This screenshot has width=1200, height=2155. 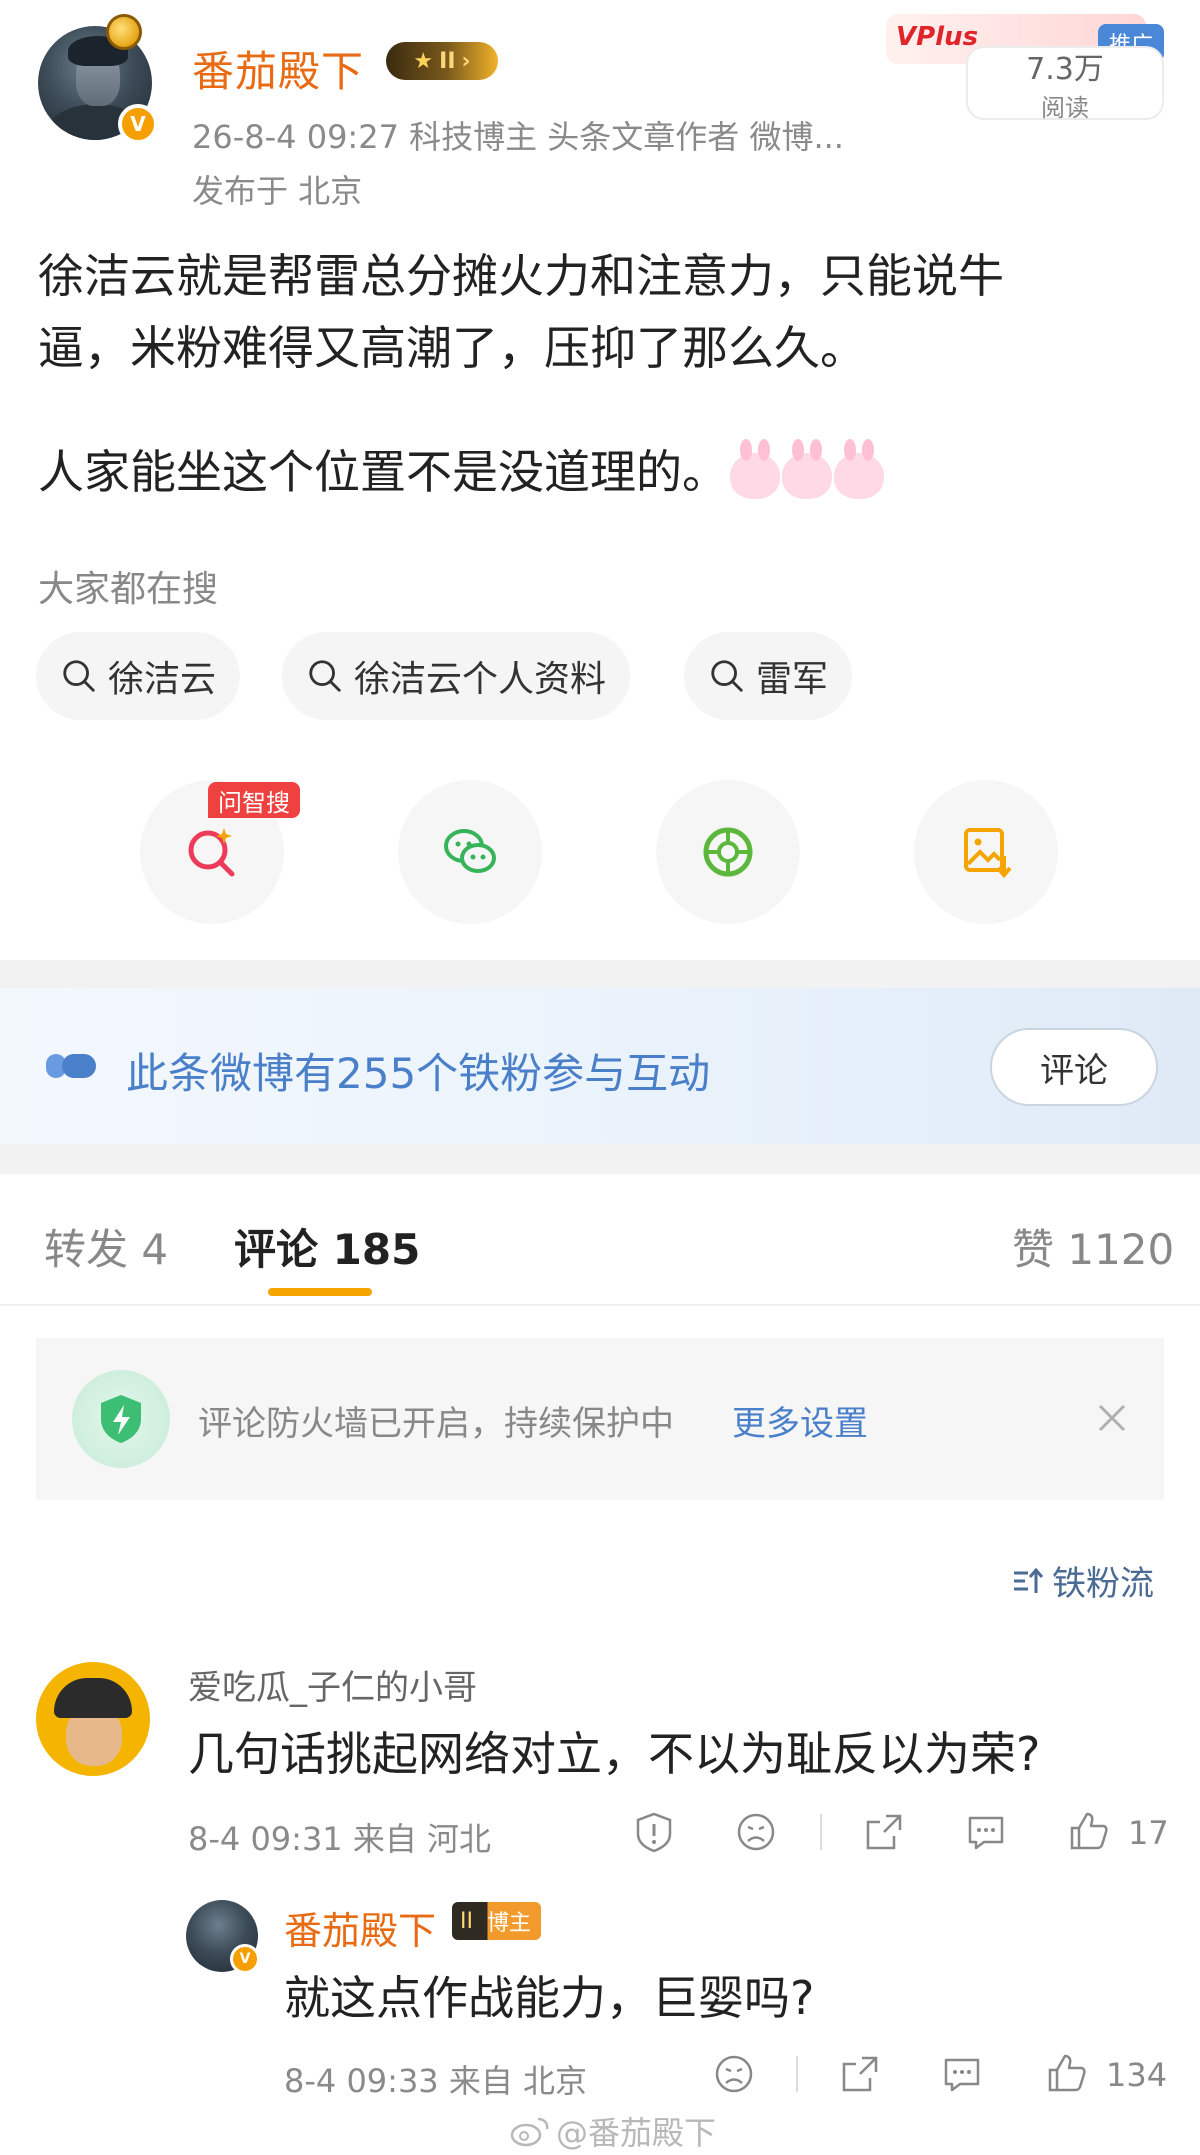 I want to click on comment-button: 评论, so click(x=1074, y=1067).